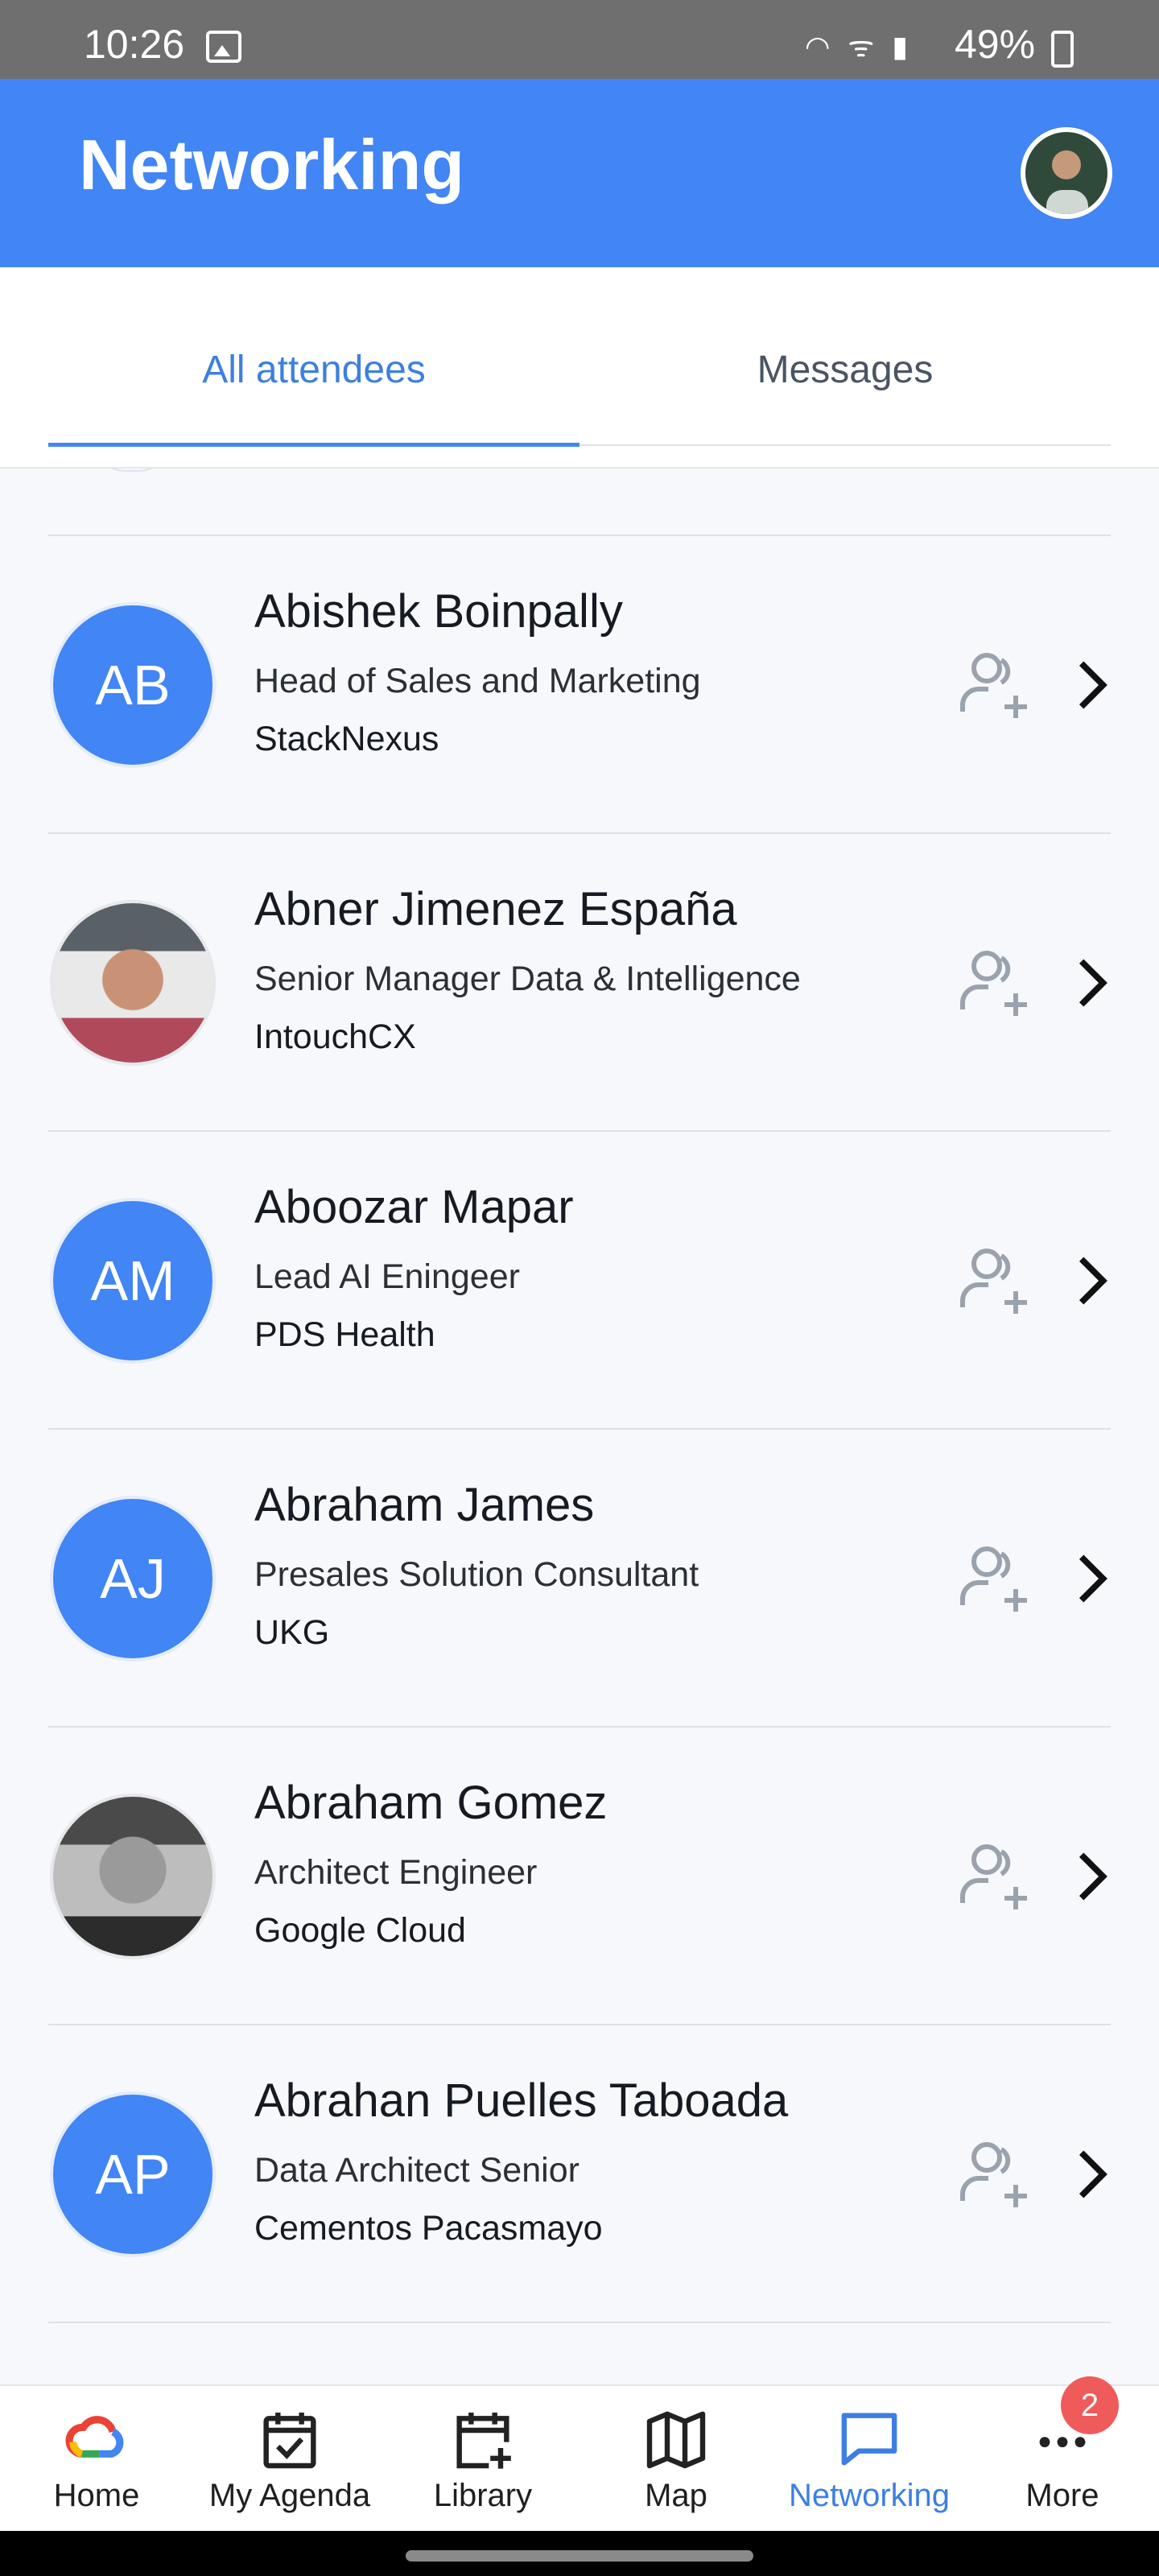 Image resolution: width=1159 pixels, height=2576 pixels. Describe the element at coordinates (133, 685) in the screenshot. I see `initials-avatar: AB` at that location.